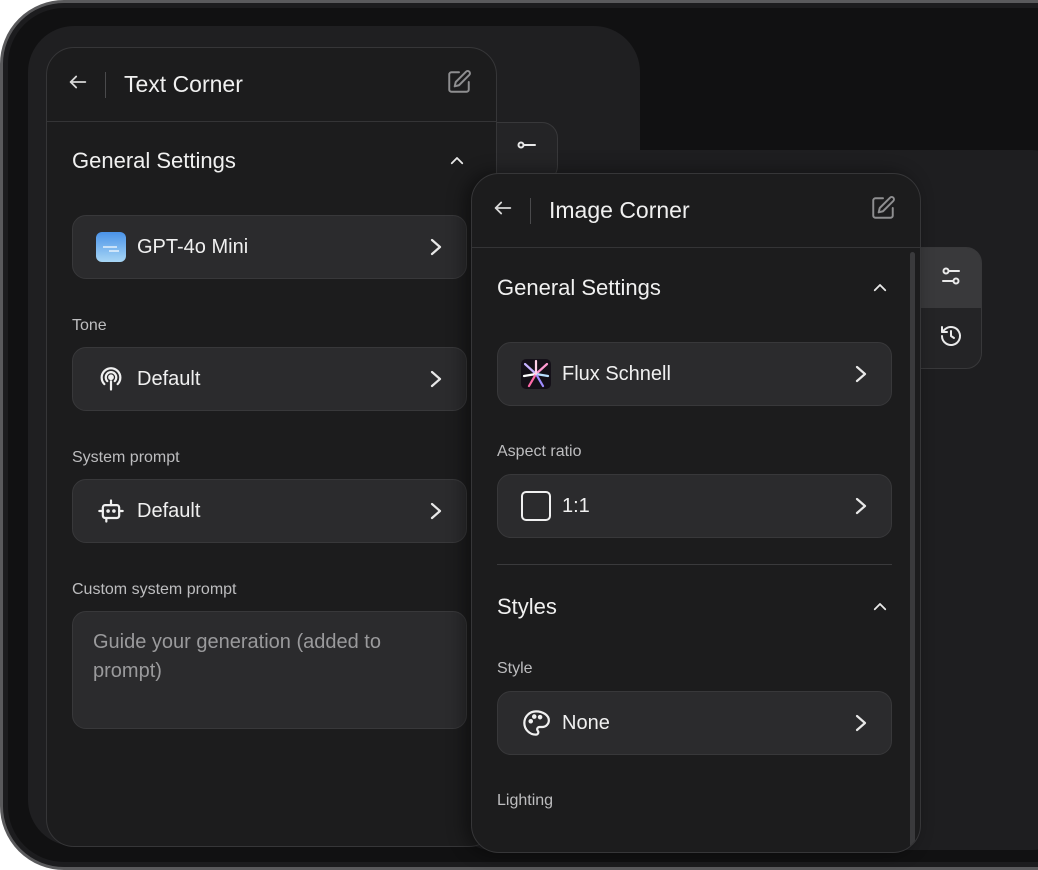  What do you see at coordinates (237, 656) in the screenshot?
I see `custom-prompt-placeholder: Guide your generation (added to prompt)` at bounding box center [237, 656].